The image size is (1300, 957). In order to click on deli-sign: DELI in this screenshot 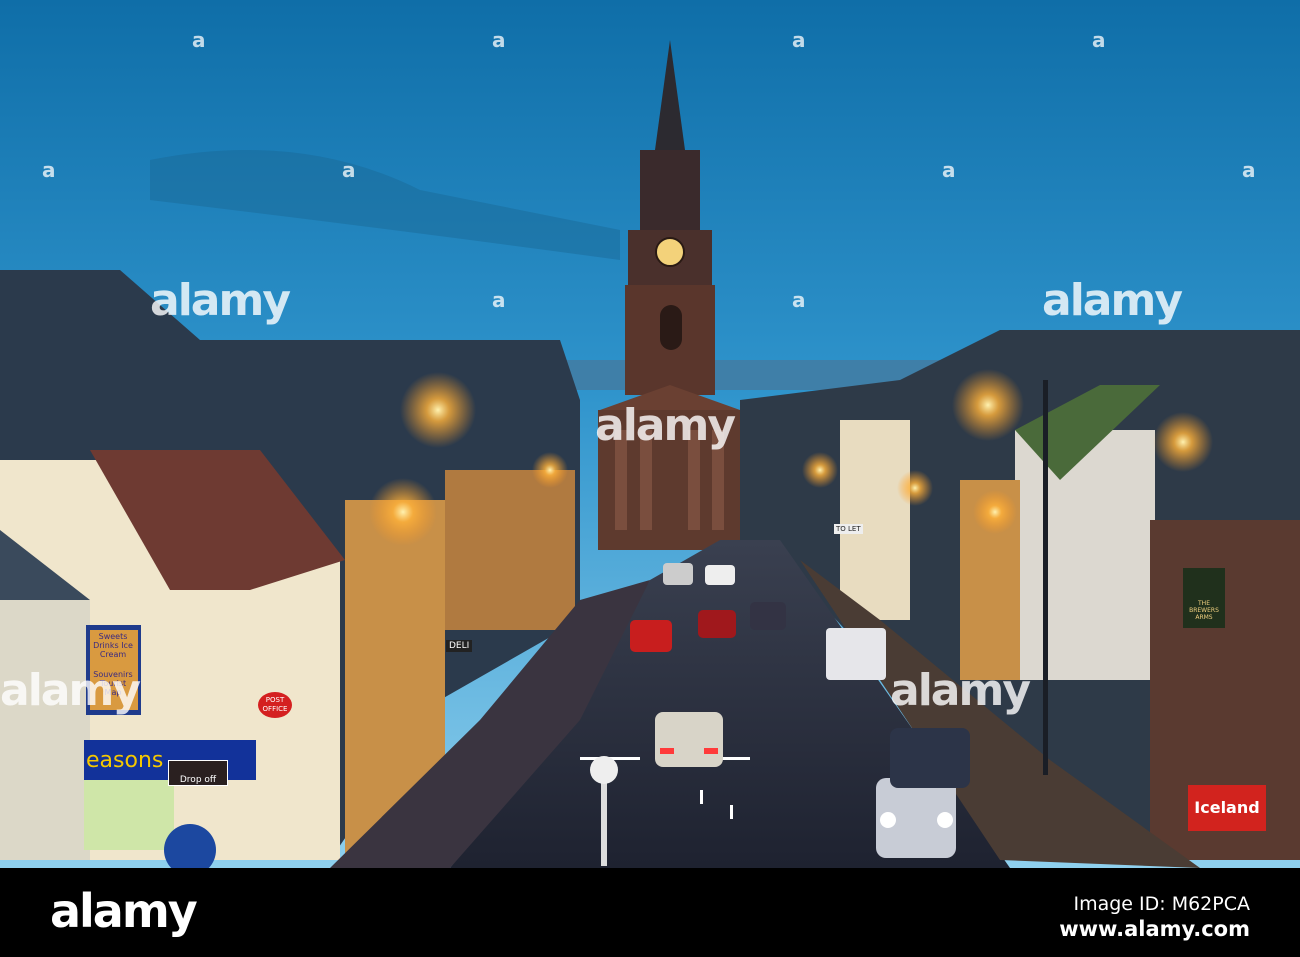, I will do `click(459, 646)`.